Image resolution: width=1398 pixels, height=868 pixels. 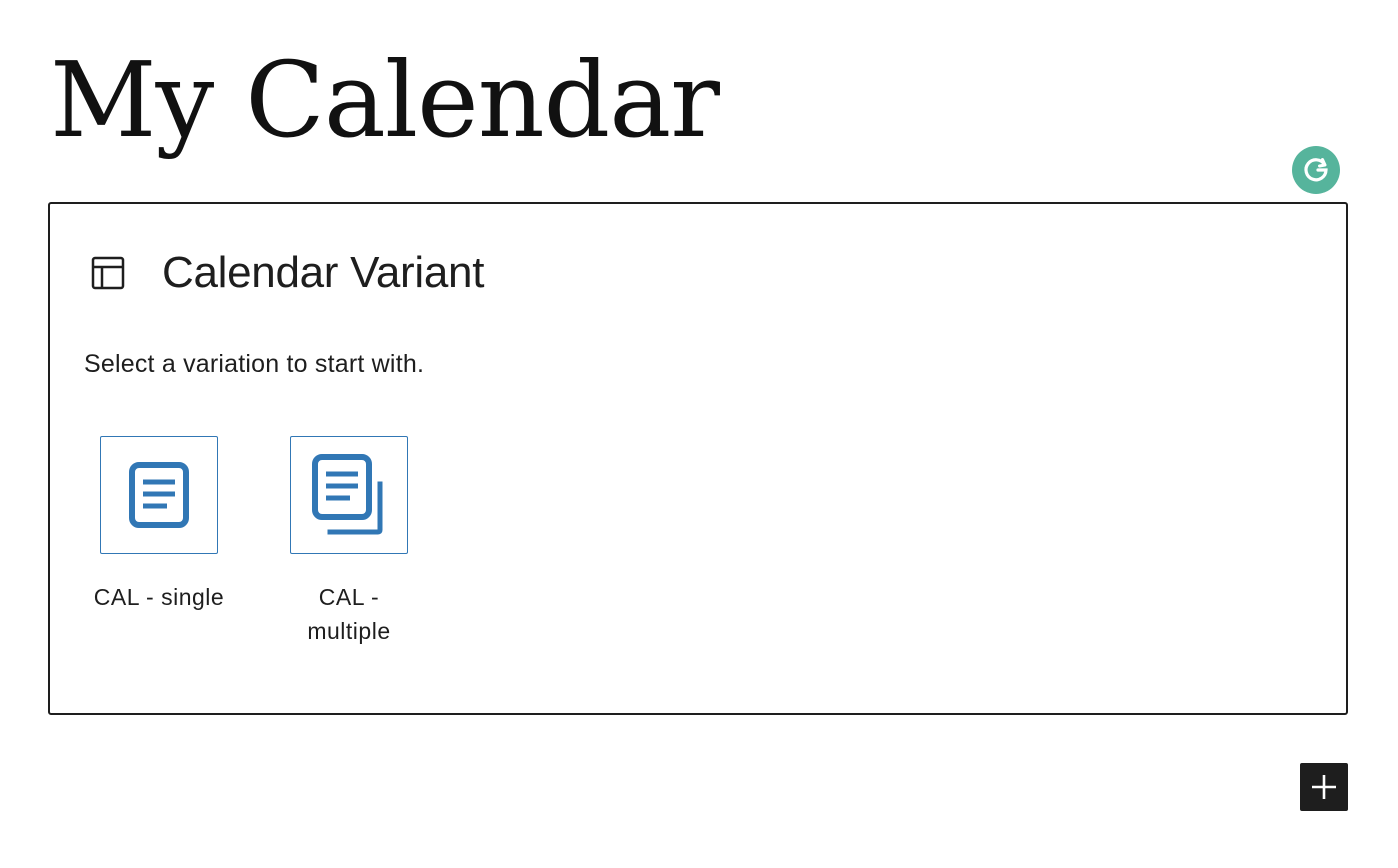 What do you see at coordinates (323, 272) in the screenshot?
I see `block-title: Calendar Variant` at bounding box center [323, 272].